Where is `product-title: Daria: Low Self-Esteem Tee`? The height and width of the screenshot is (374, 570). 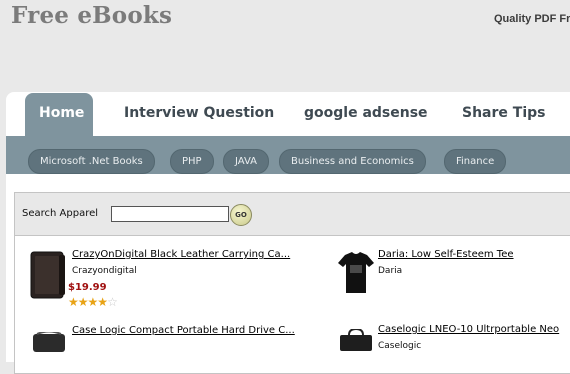
product-title: Daria: Low Self-Esteem Tee is located at coordinates (446, 254).